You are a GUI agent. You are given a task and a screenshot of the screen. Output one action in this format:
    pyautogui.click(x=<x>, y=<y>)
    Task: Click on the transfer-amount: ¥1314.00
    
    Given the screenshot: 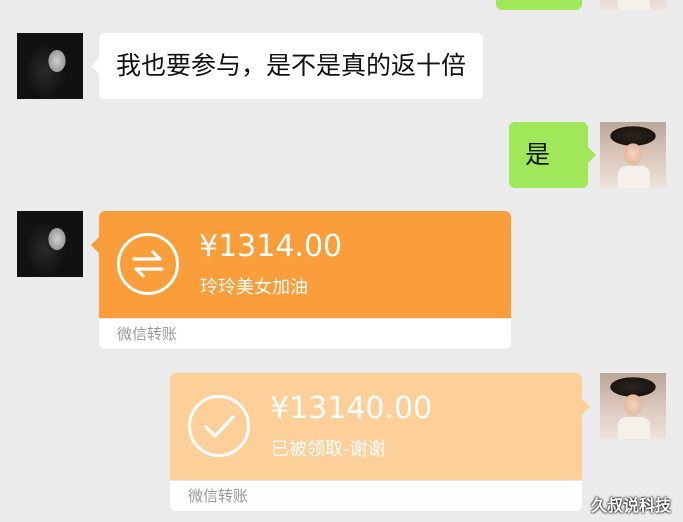 What is the action you would take?
    pyautogui.click(x=271, y=246)
    